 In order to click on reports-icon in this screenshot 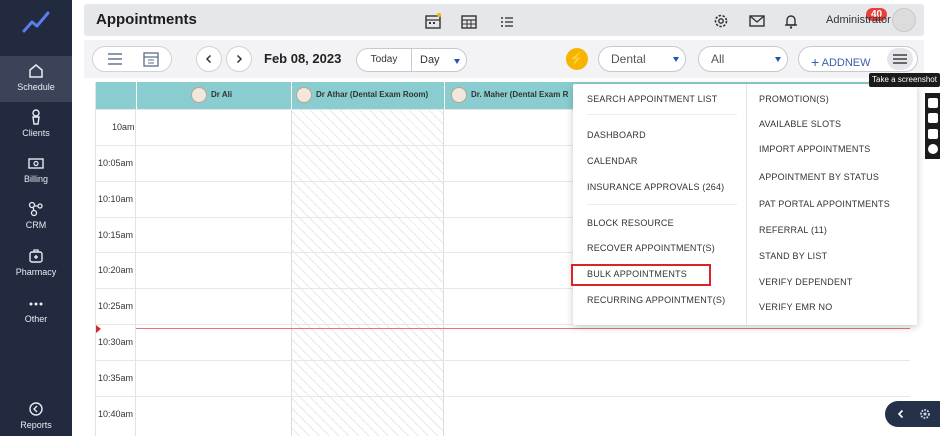, I will do `click(36, 409)`.